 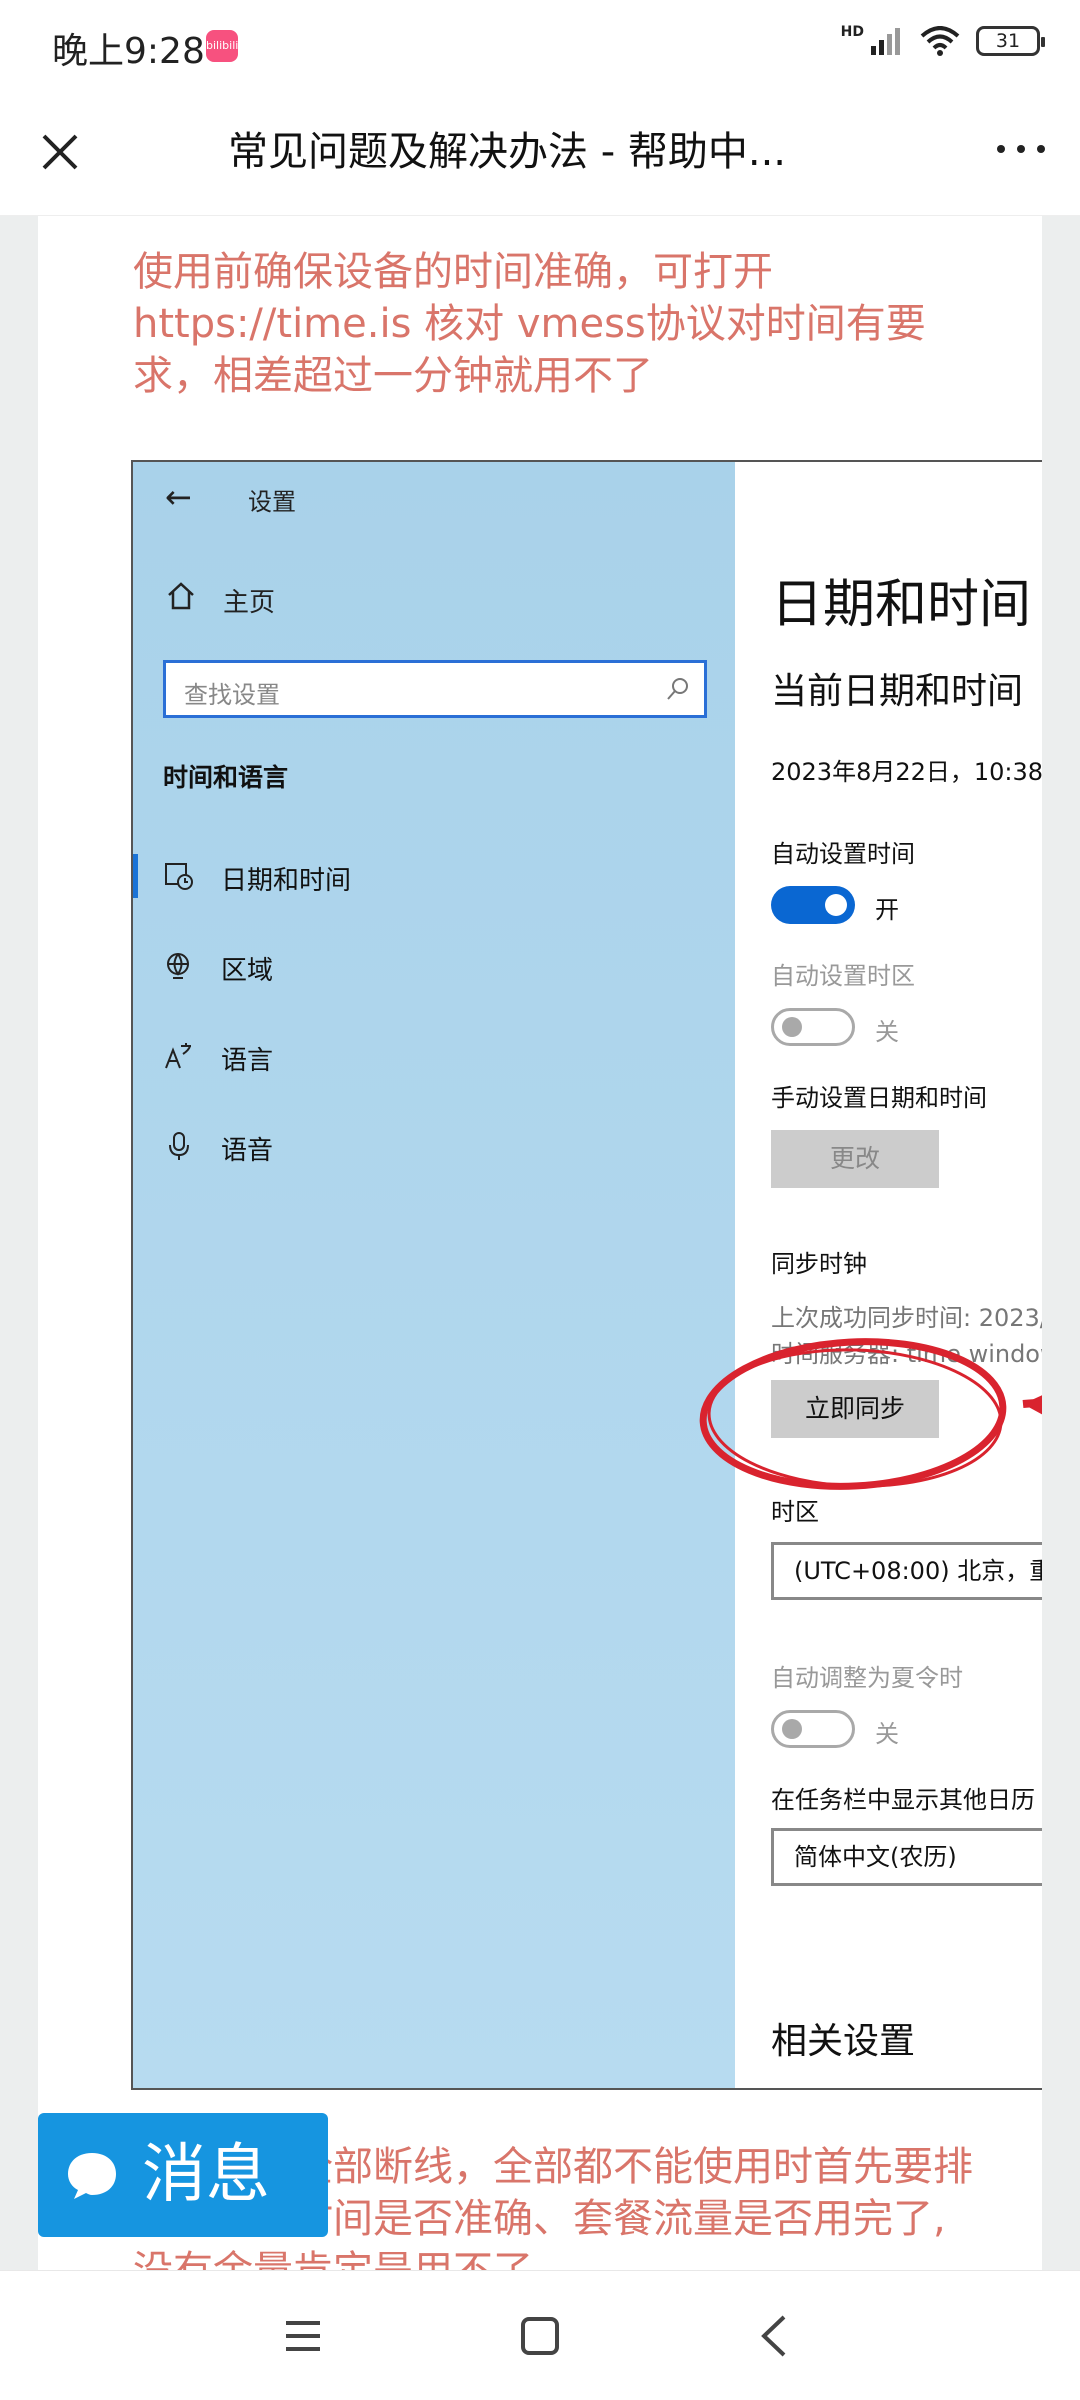 What do you see at coordinates (249, 603) in the screenshot?
I see `home-label: 主页` at bounding box center [249, 603].